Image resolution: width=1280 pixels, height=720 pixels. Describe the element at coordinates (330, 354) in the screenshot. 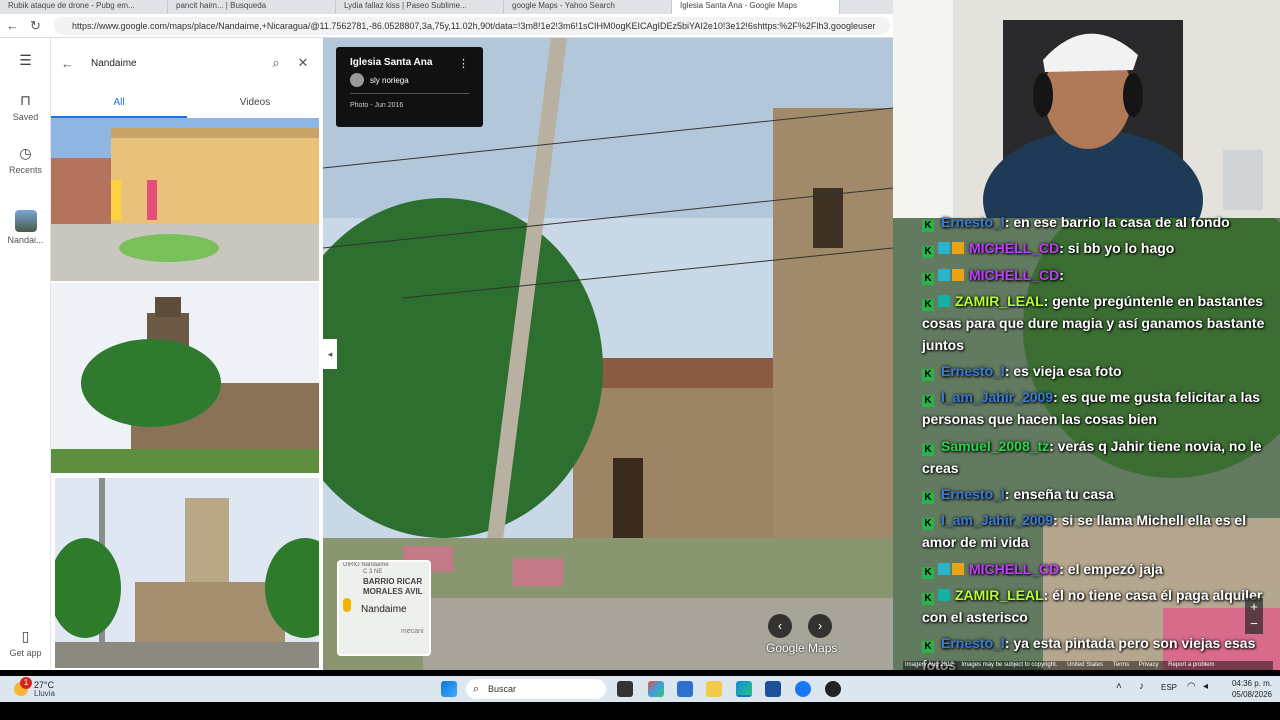

I see `collapse-panel-button: ◂` at that location.